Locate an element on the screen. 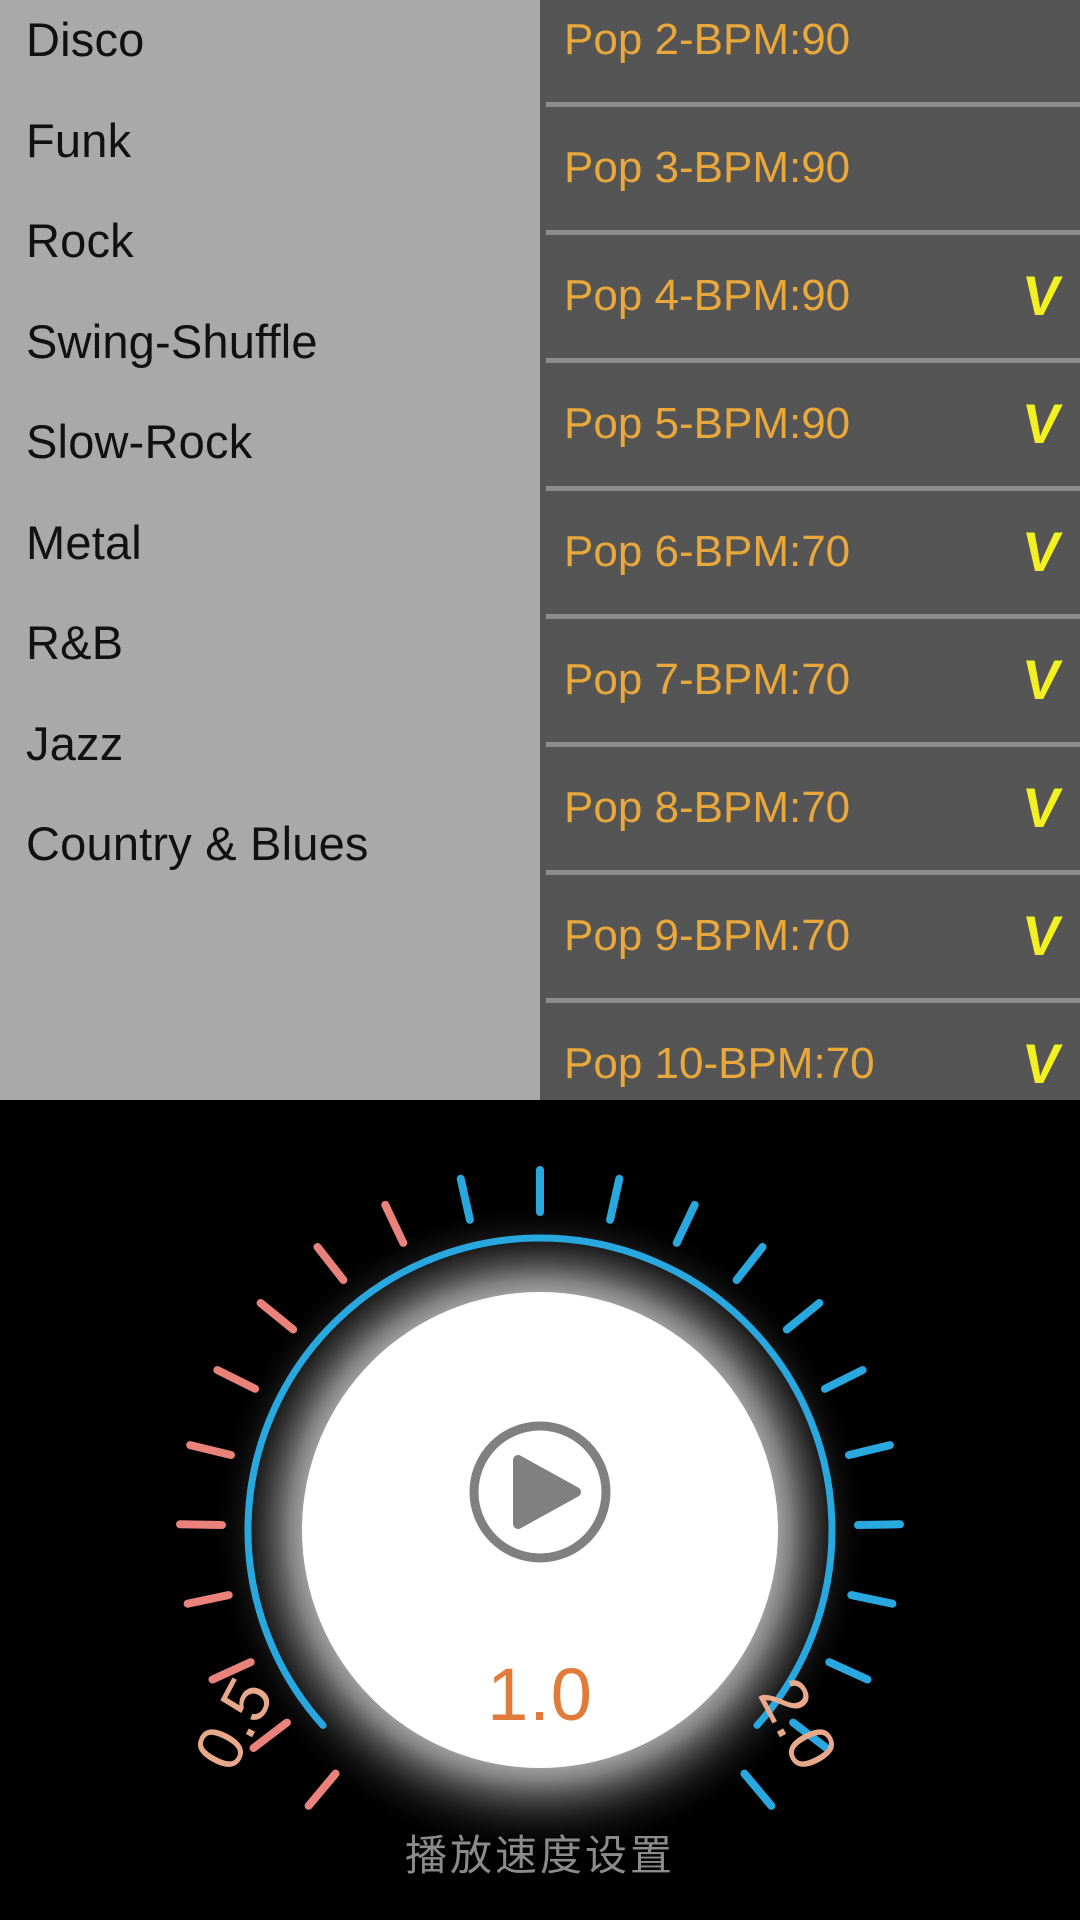 This screenshot has width=1080, height=1920. sidebar-item-label: Slow-Rock is located at coordinates (139, 441).